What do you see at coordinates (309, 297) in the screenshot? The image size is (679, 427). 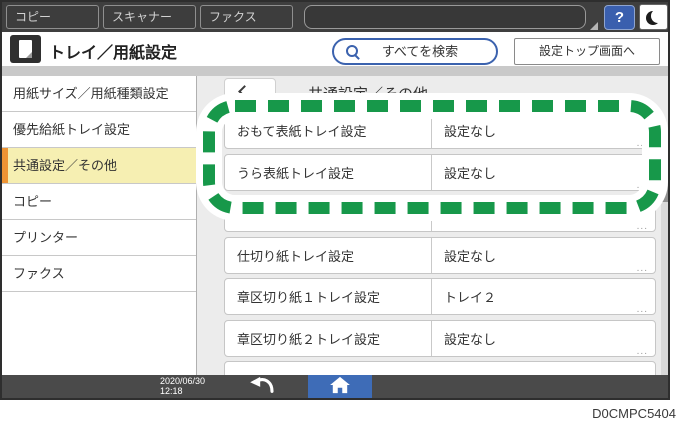 I see `row-label: 章区切り紙１トレイ設定` at bounding box center [309, 297].